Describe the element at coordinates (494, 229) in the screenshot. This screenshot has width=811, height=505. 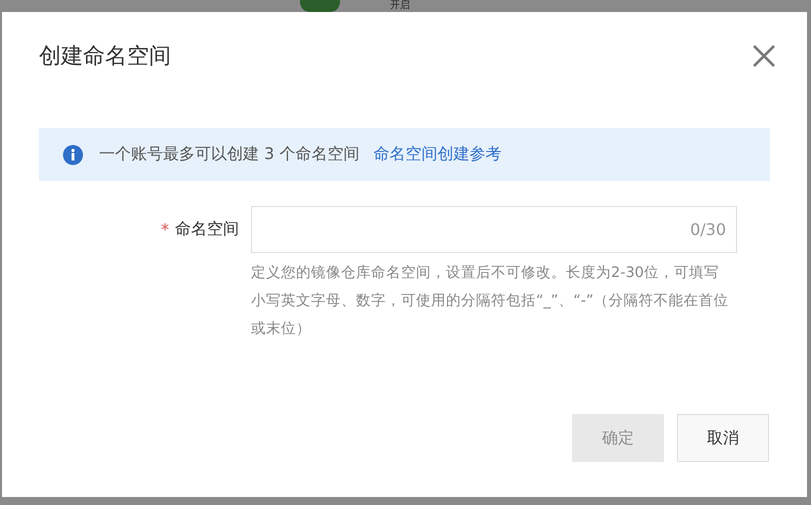
I see `namespace-input: 0/30` at that location.